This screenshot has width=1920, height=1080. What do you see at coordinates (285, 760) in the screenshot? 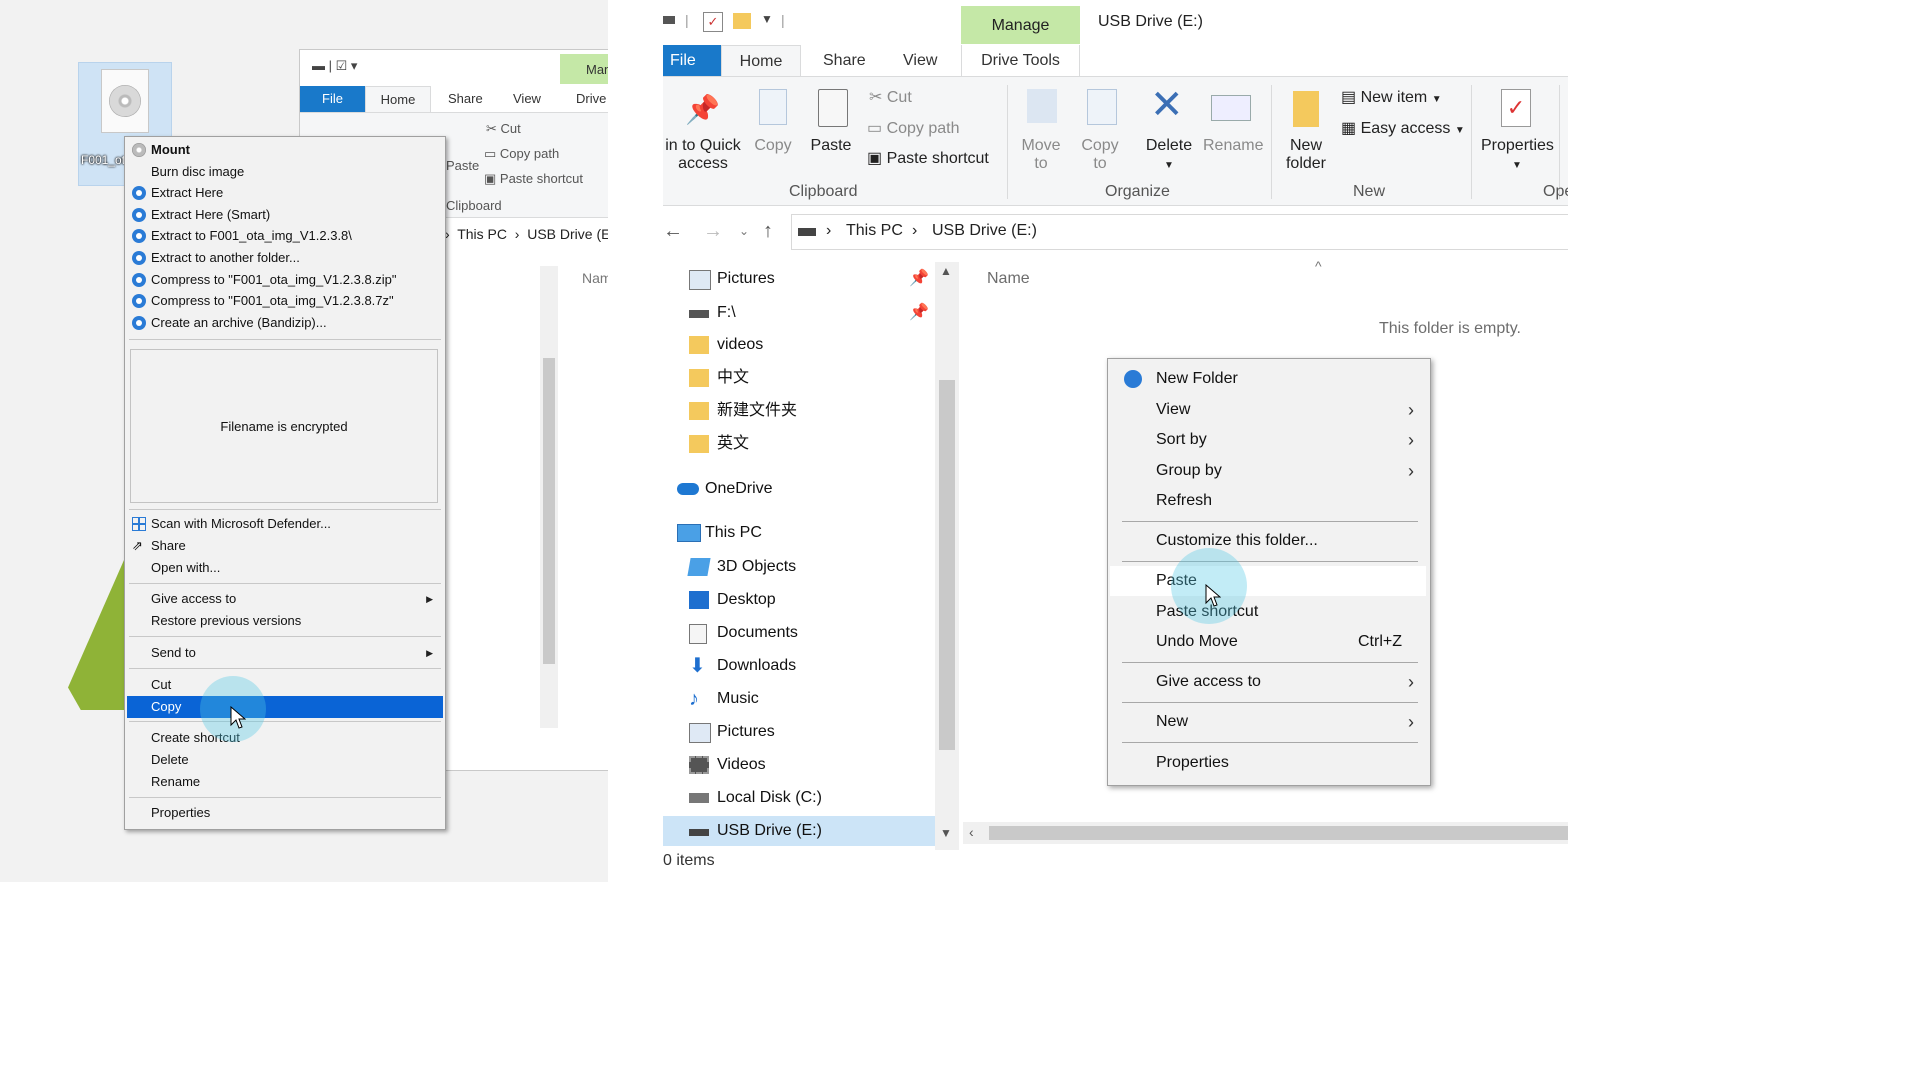
I see `menu-item-delete: Delete` at bounding box center [285, 760].